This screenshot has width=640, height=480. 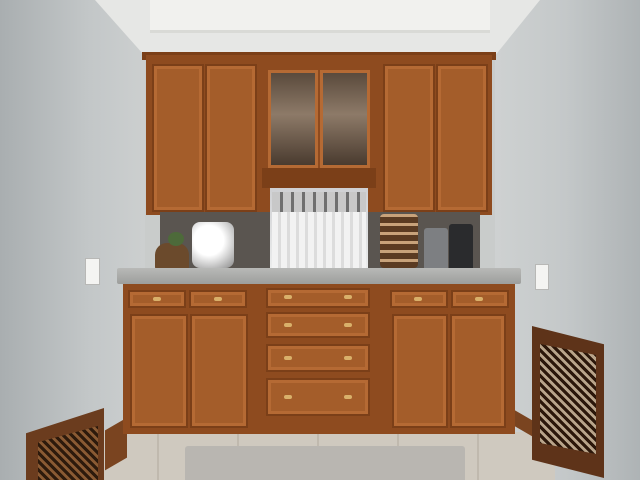 I want to click on glass-cabinet-door-left, so click(x=293, y=119).